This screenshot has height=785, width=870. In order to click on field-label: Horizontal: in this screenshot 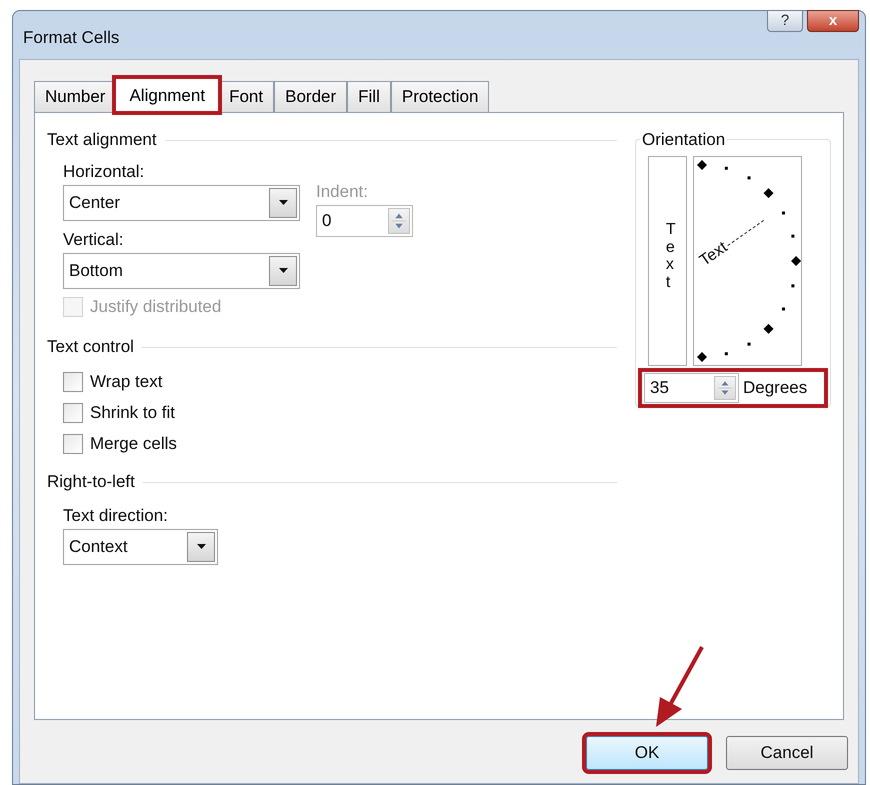, I will do `click(104, 172)`.